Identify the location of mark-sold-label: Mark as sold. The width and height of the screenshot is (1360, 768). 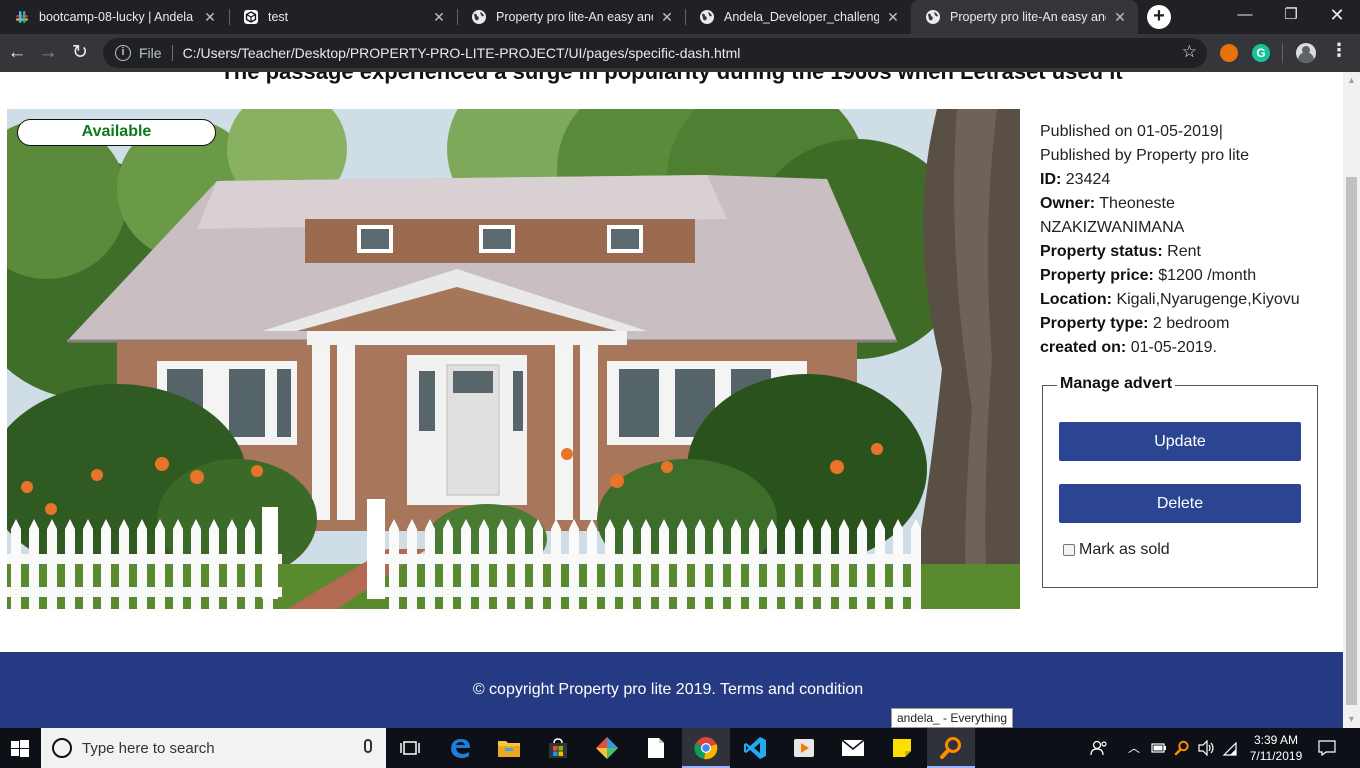
(1124, 549).